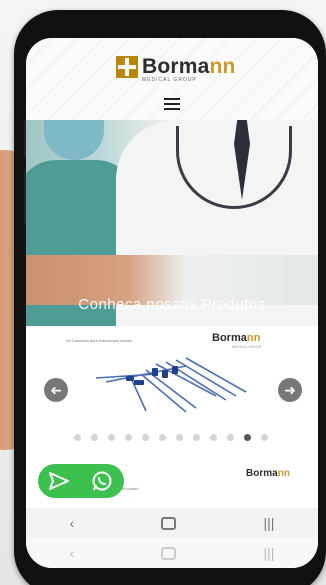 This screenshot has width=326, height=585. What do you see at coordinates (99, 340) in the screenshot?
I see `product-caption: Kit Canulado para Artroscopia Anchor` at bounding box center [99, 340].